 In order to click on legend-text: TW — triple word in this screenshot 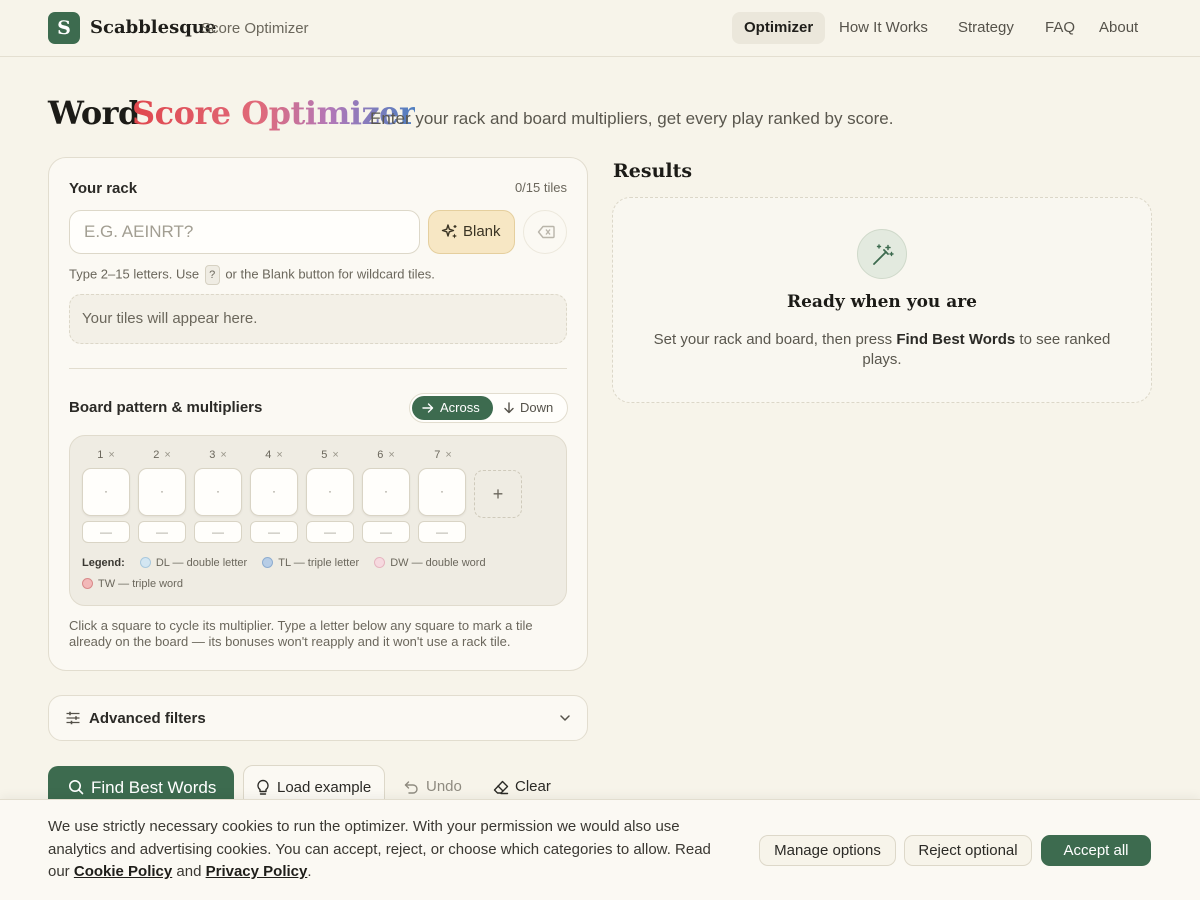, I will do `click(140, 584)`.